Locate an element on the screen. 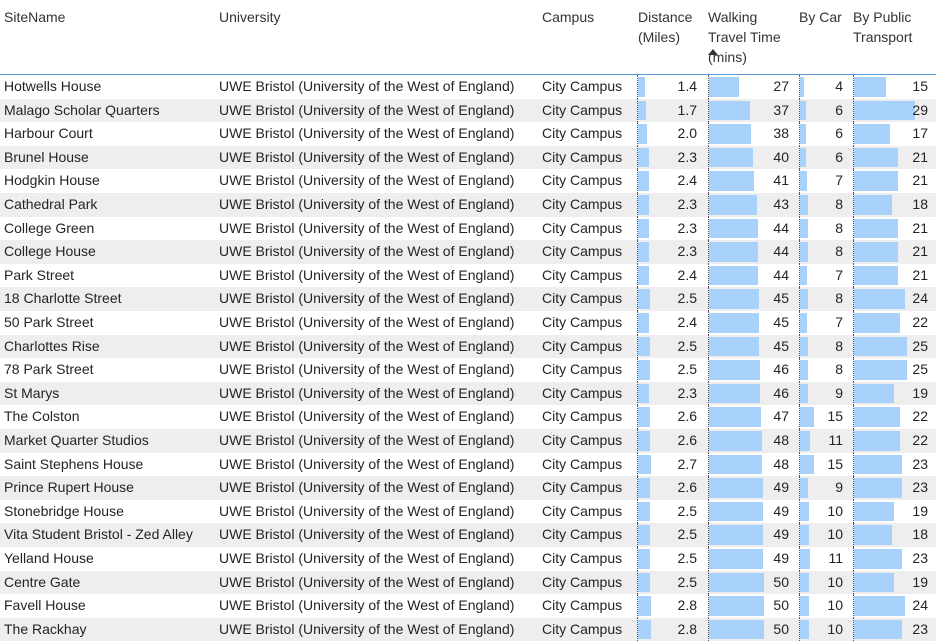 The image size is (936, 641). cell-sitename: Market Quarter Studios is located at coordinates (76, 440).